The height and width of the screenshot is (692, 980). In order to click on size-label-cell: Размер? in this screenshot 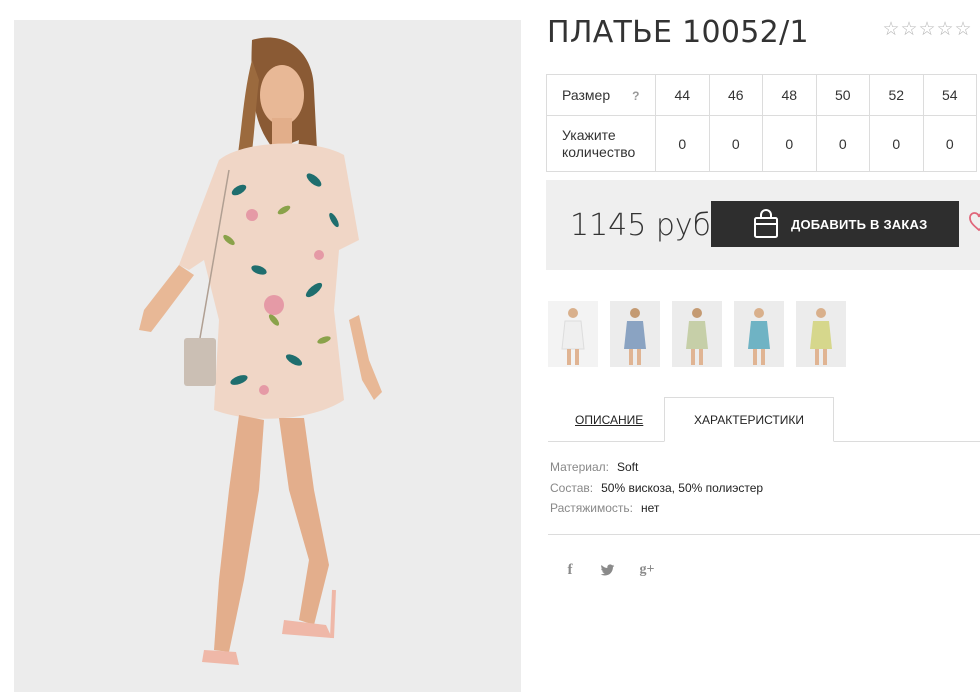, I will do `click(601, 95)`.